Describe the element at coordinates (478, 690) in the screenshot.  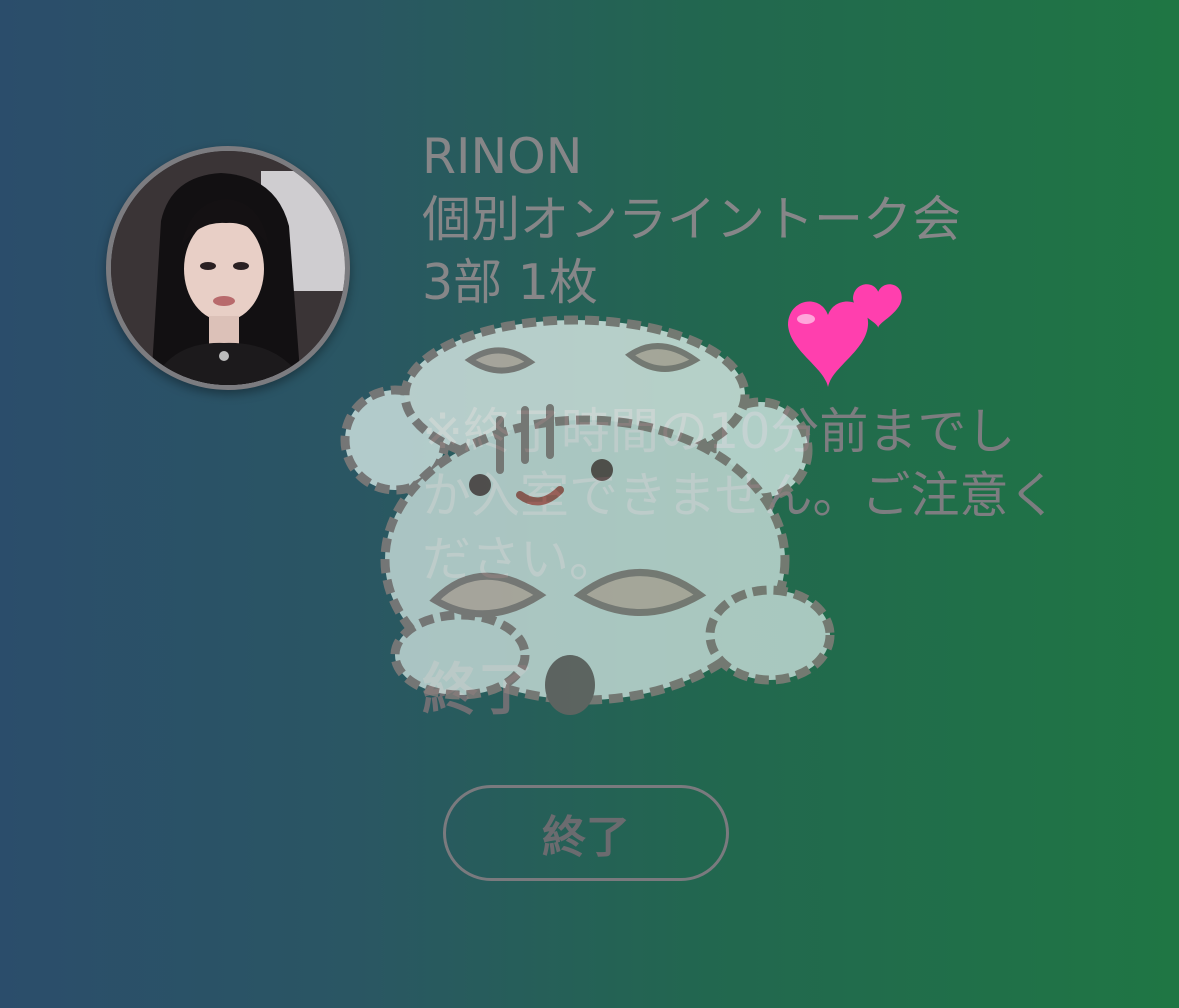
I see `status-label: 終了` at that location.